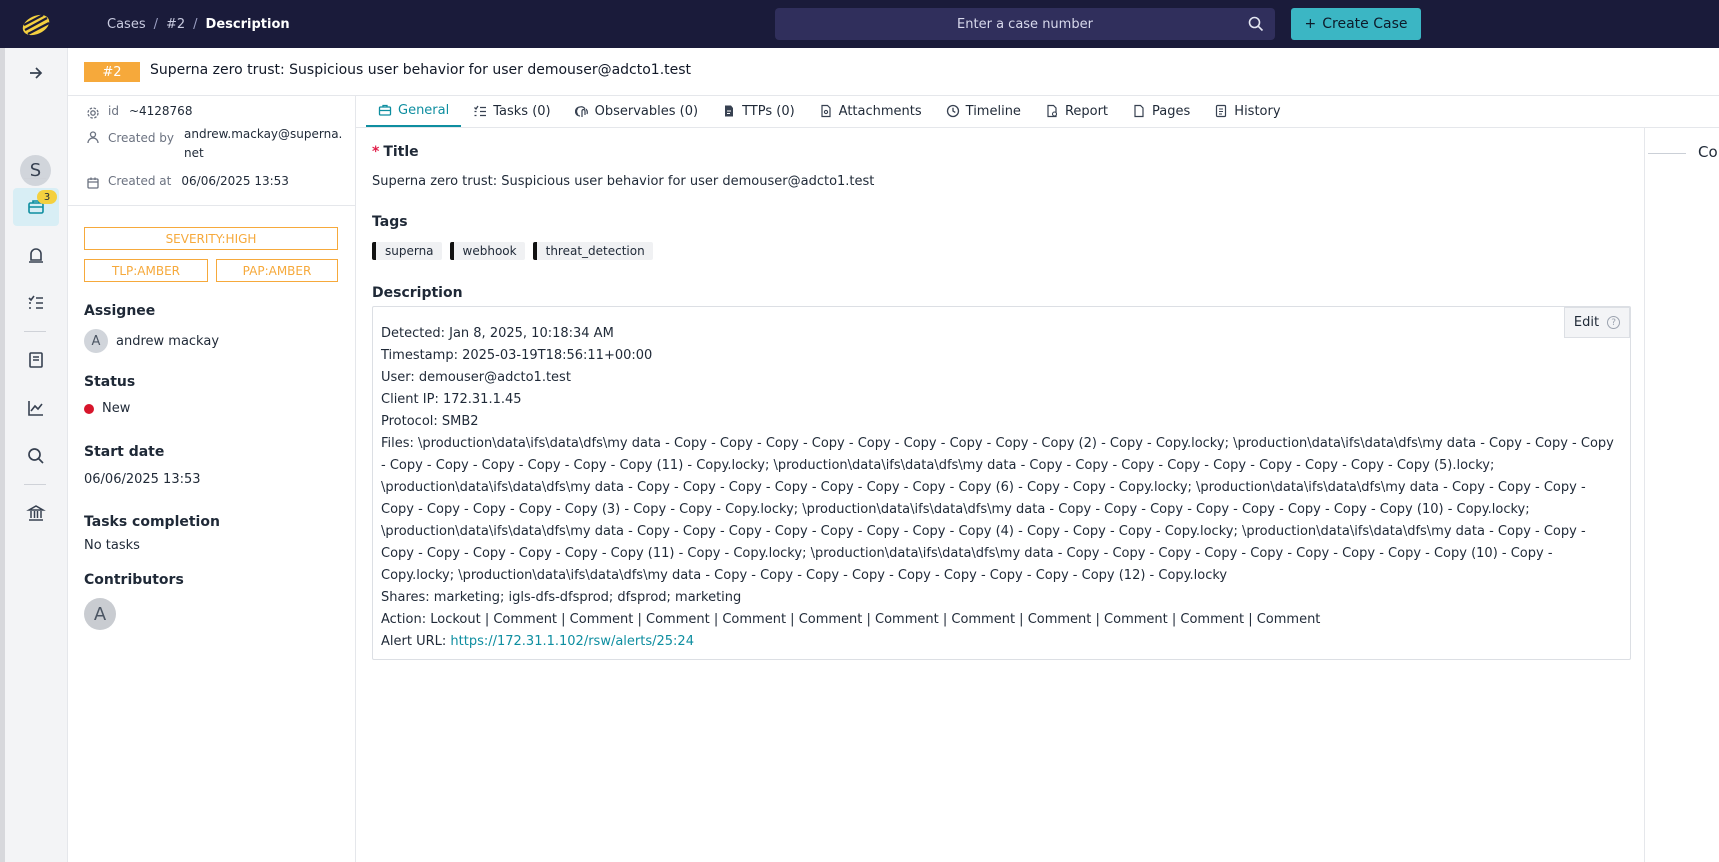 The height and width of the screenshot is (862, 1719). Describe the element at coordinates (134, 580) in the screenshot. I see `contributors-label: Contributors` at that location.